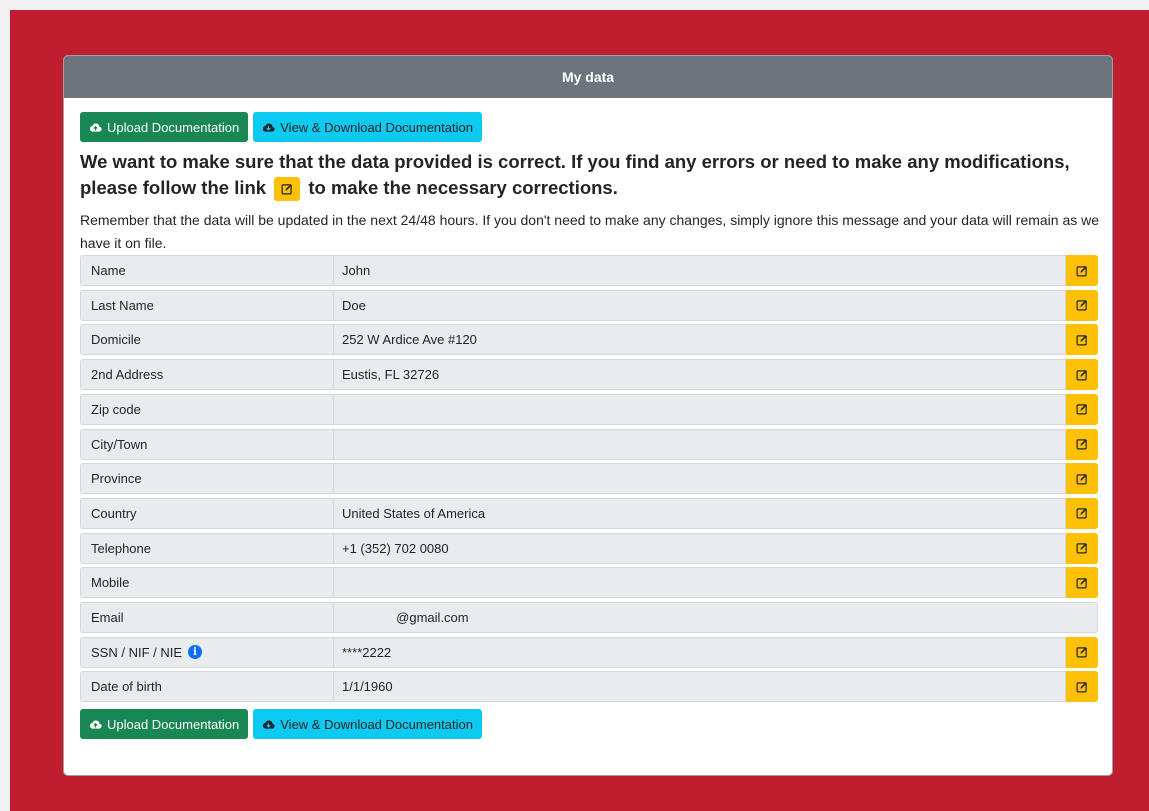 This screenshot has height=811, width=1149. I want to click on field-row: Email @gmail.com, so click(589, 617).